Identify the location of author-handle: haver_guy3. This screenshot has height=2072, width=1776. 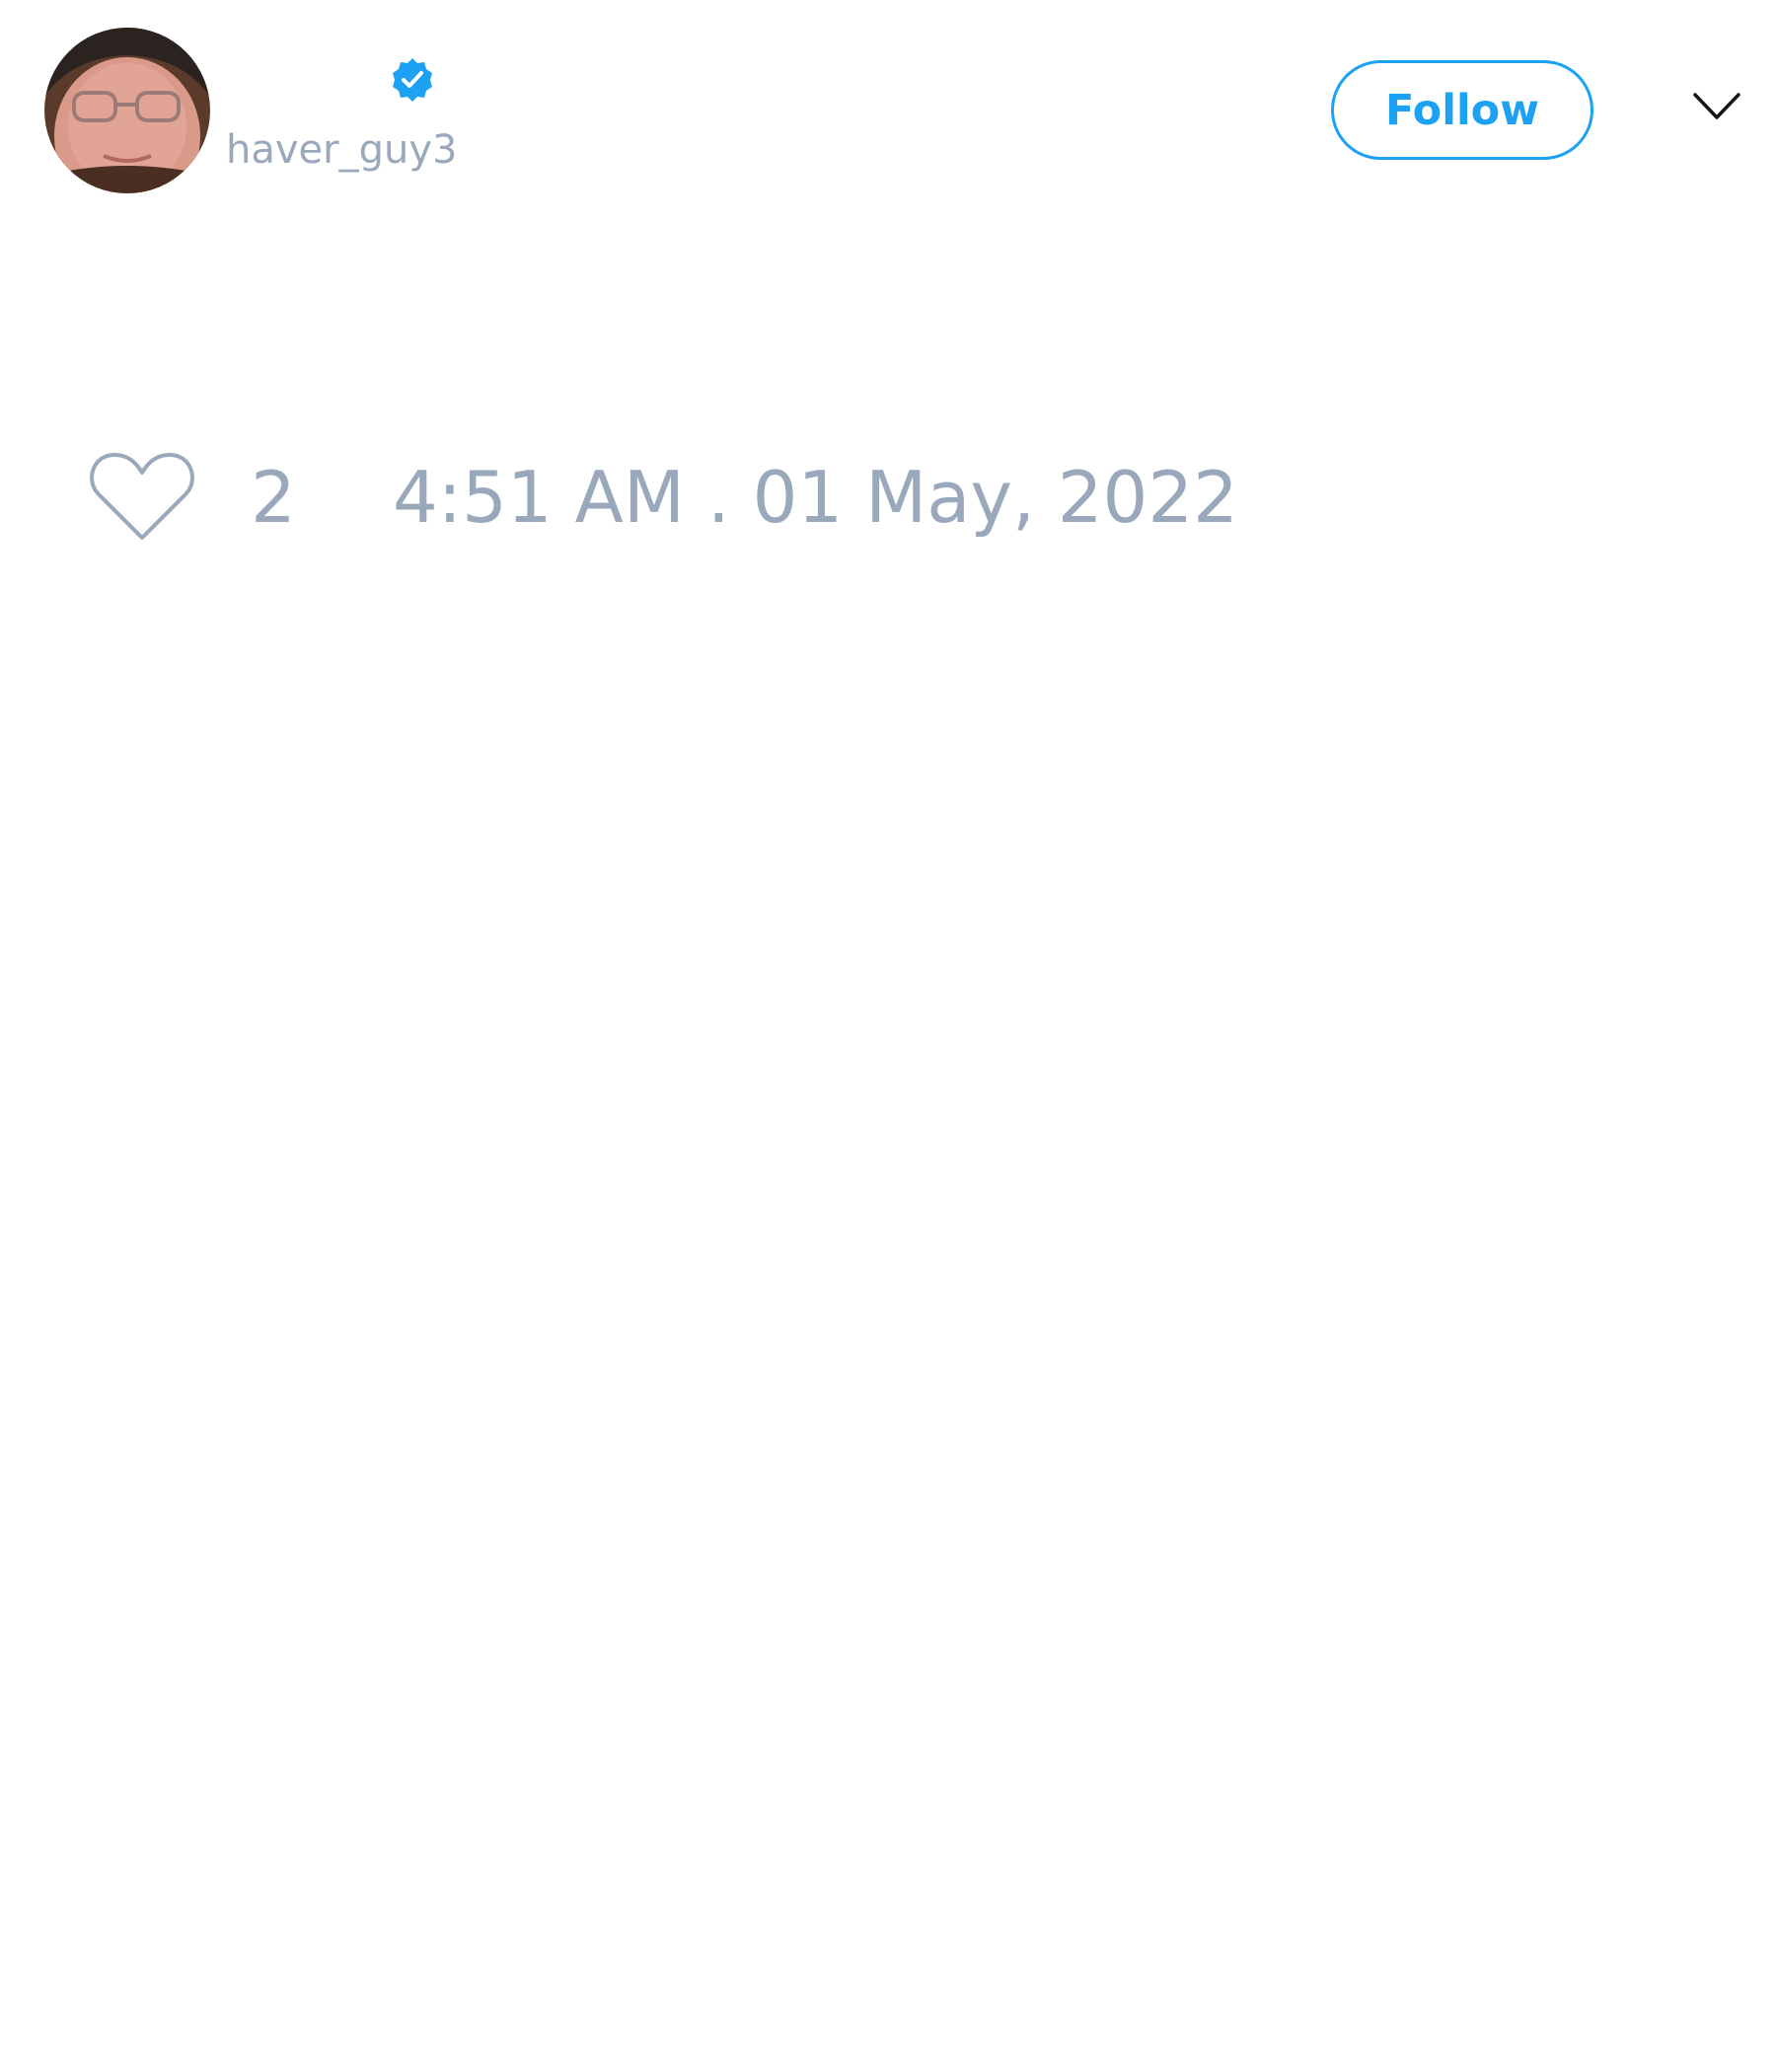
(342, 150).